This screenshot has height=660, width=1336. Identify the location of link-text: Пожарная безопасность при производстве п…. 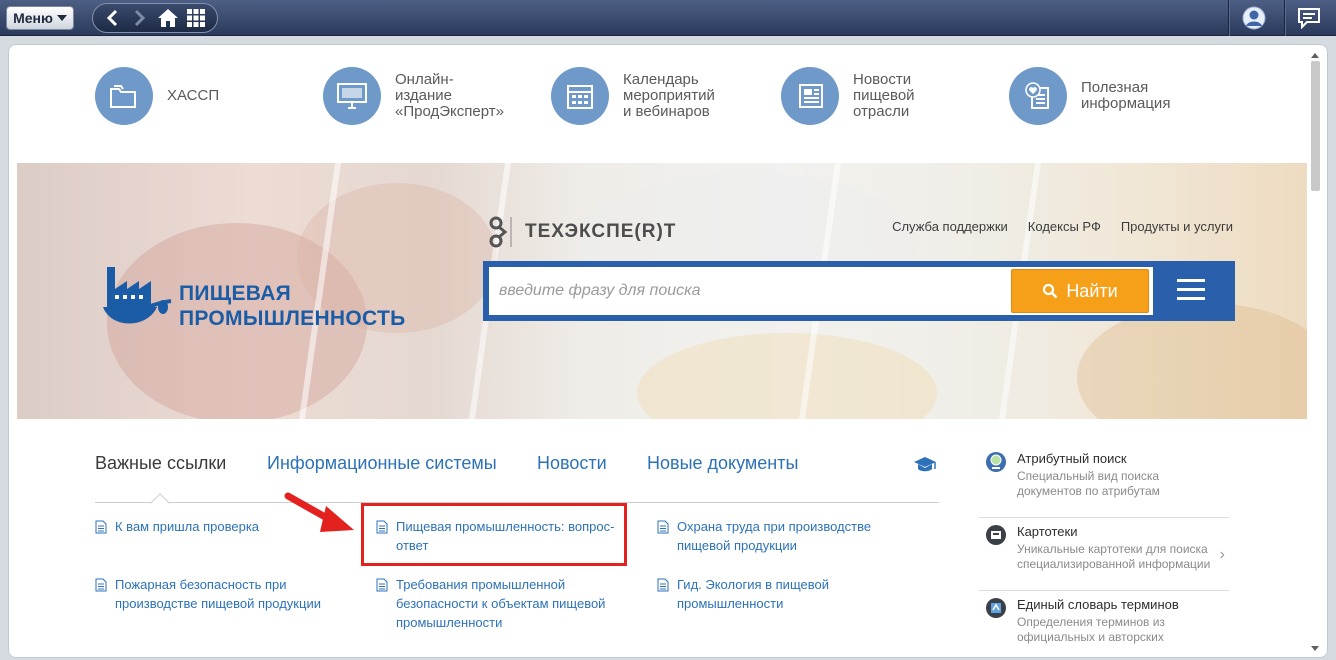
(218, 594).